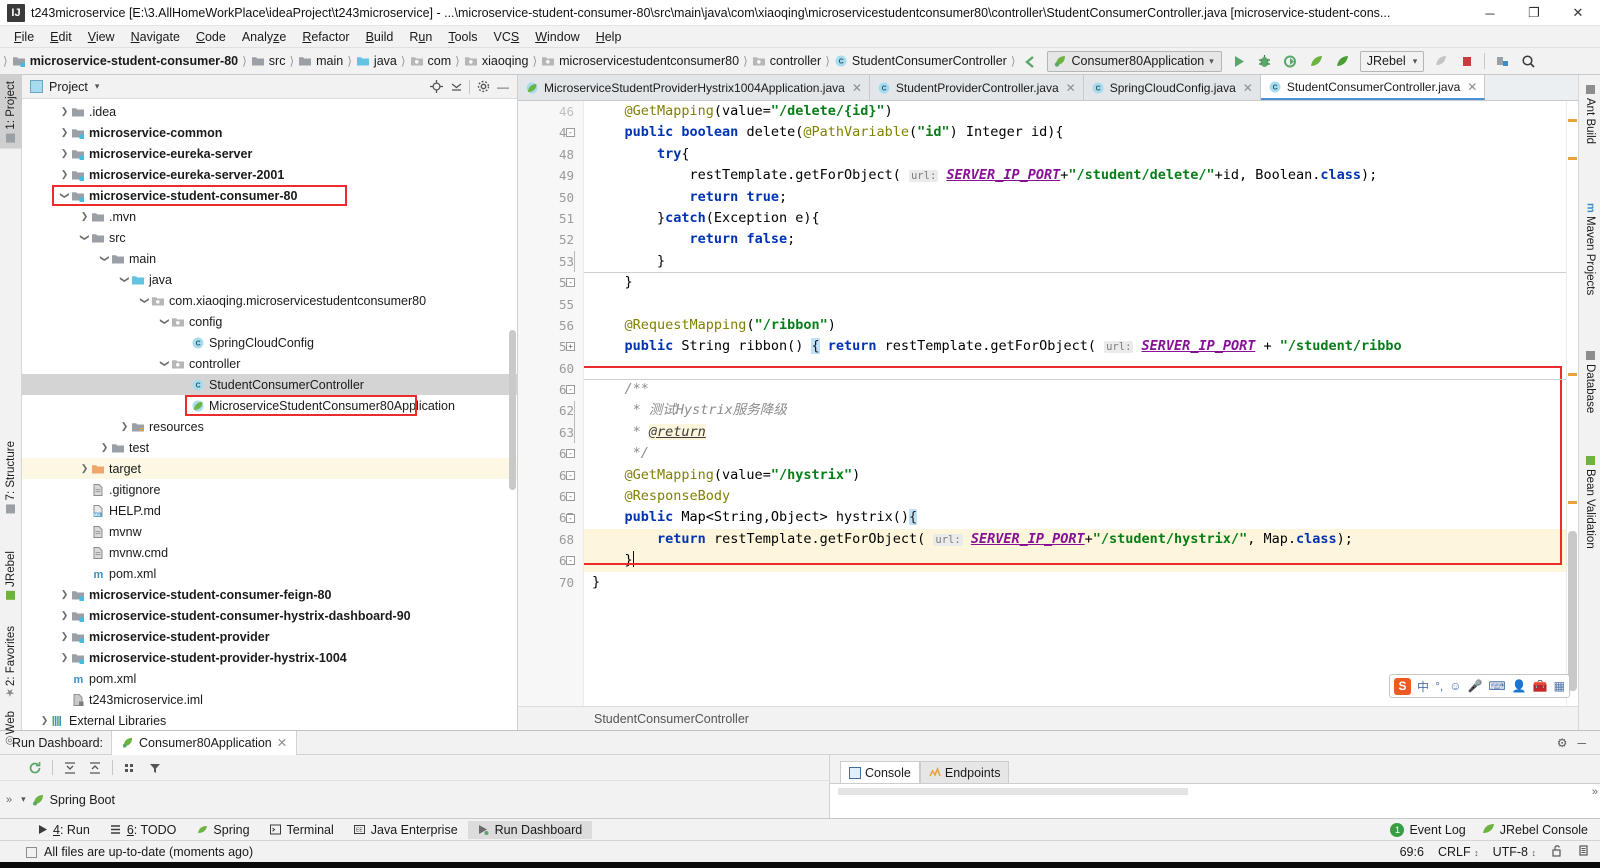  What do you see at coordinates (1534, 13) in the screenshot?
I see `maximize-button: ❐` at bounding box center [1534, 13].